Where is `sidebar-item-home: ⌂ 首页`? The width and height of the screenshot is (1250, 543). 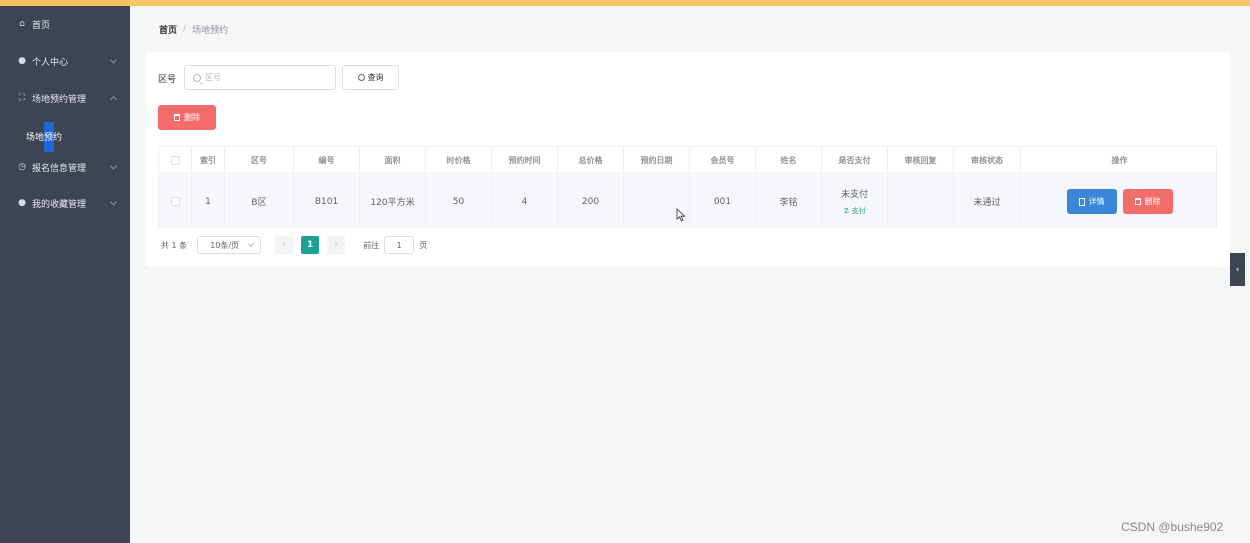 sidebar-item-home: ⌂ 首页 is located at coordinates (65, 24).